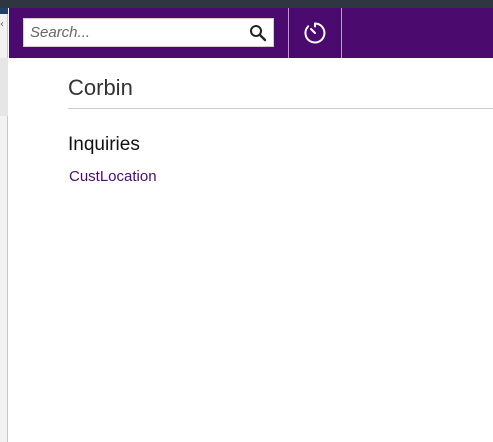 The height and width of the screenshot is (442, 493). What do you see at coordinates (4, 11) in the screenshot?
I see `sidebar-tab-indicator` at bounding box center [4, 11].